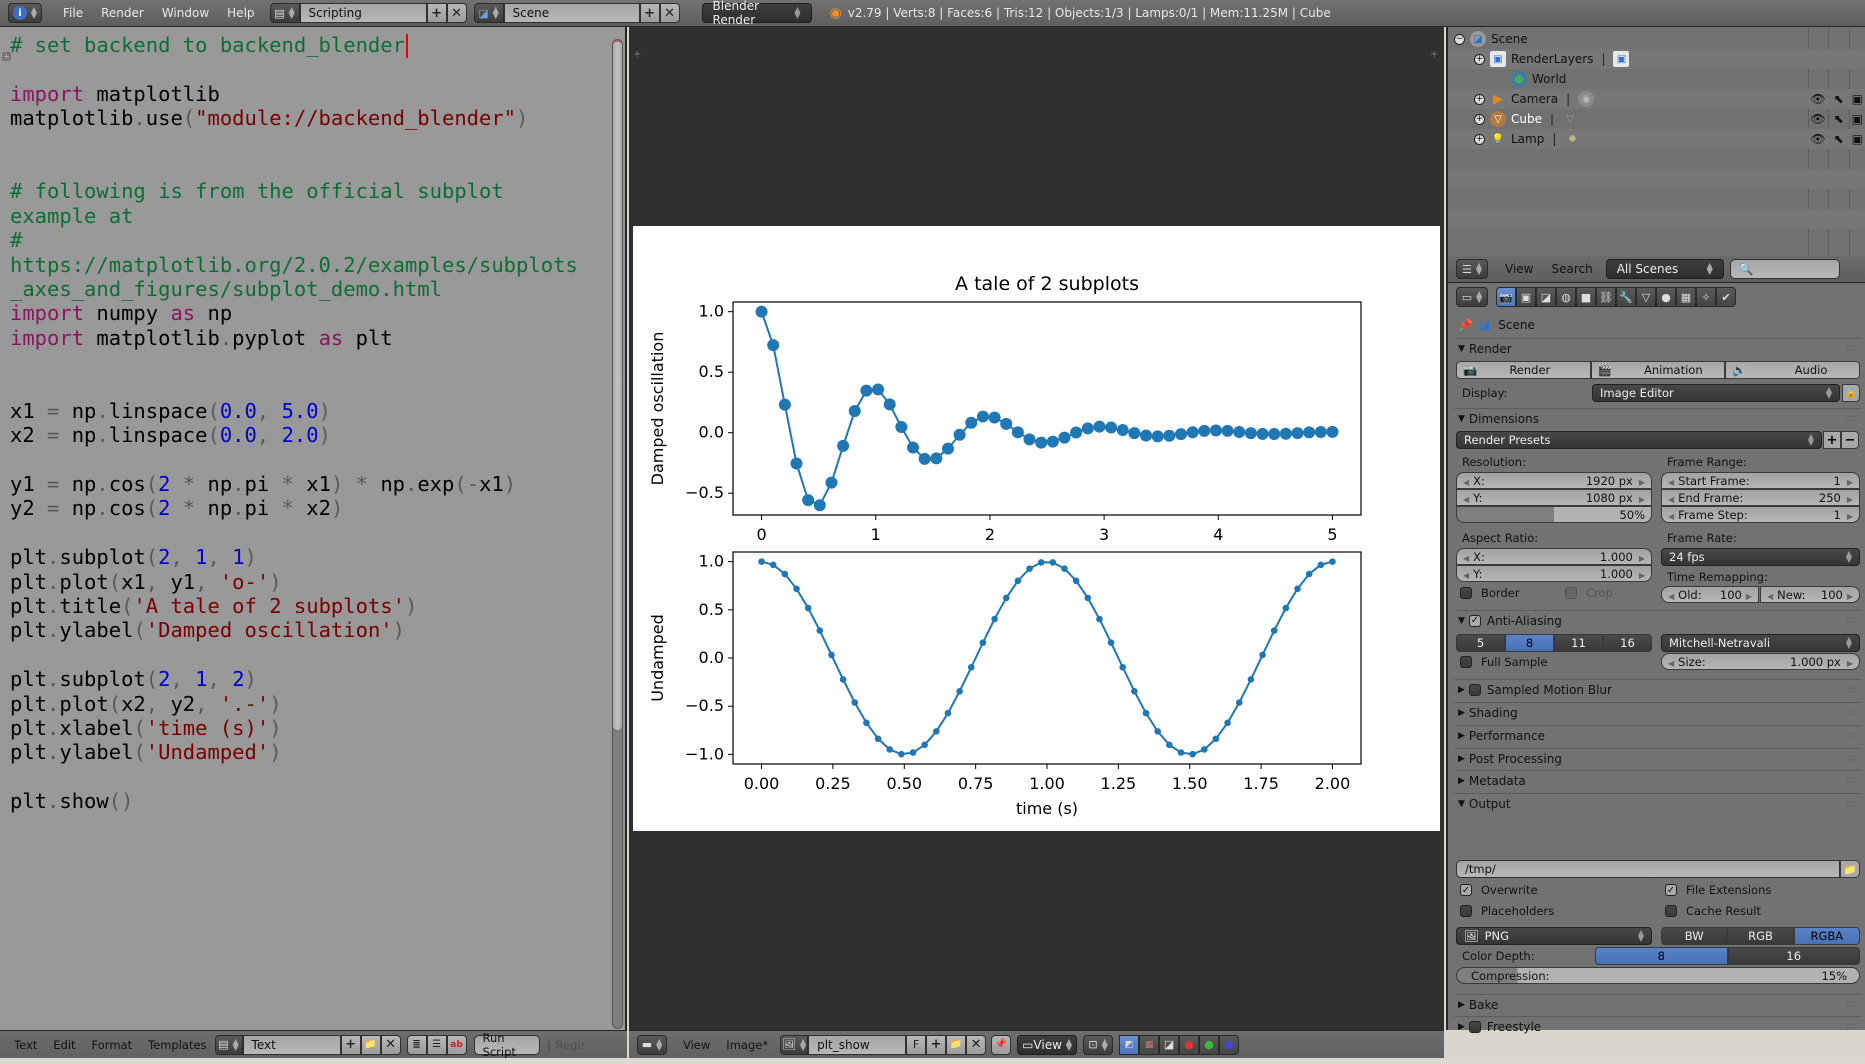 The image size is (1865, 1064). What do you see at coordinates (363, 13) in the screenshot?
I see `screen-layout-field: Scripting` at bounding box center [363, 13].